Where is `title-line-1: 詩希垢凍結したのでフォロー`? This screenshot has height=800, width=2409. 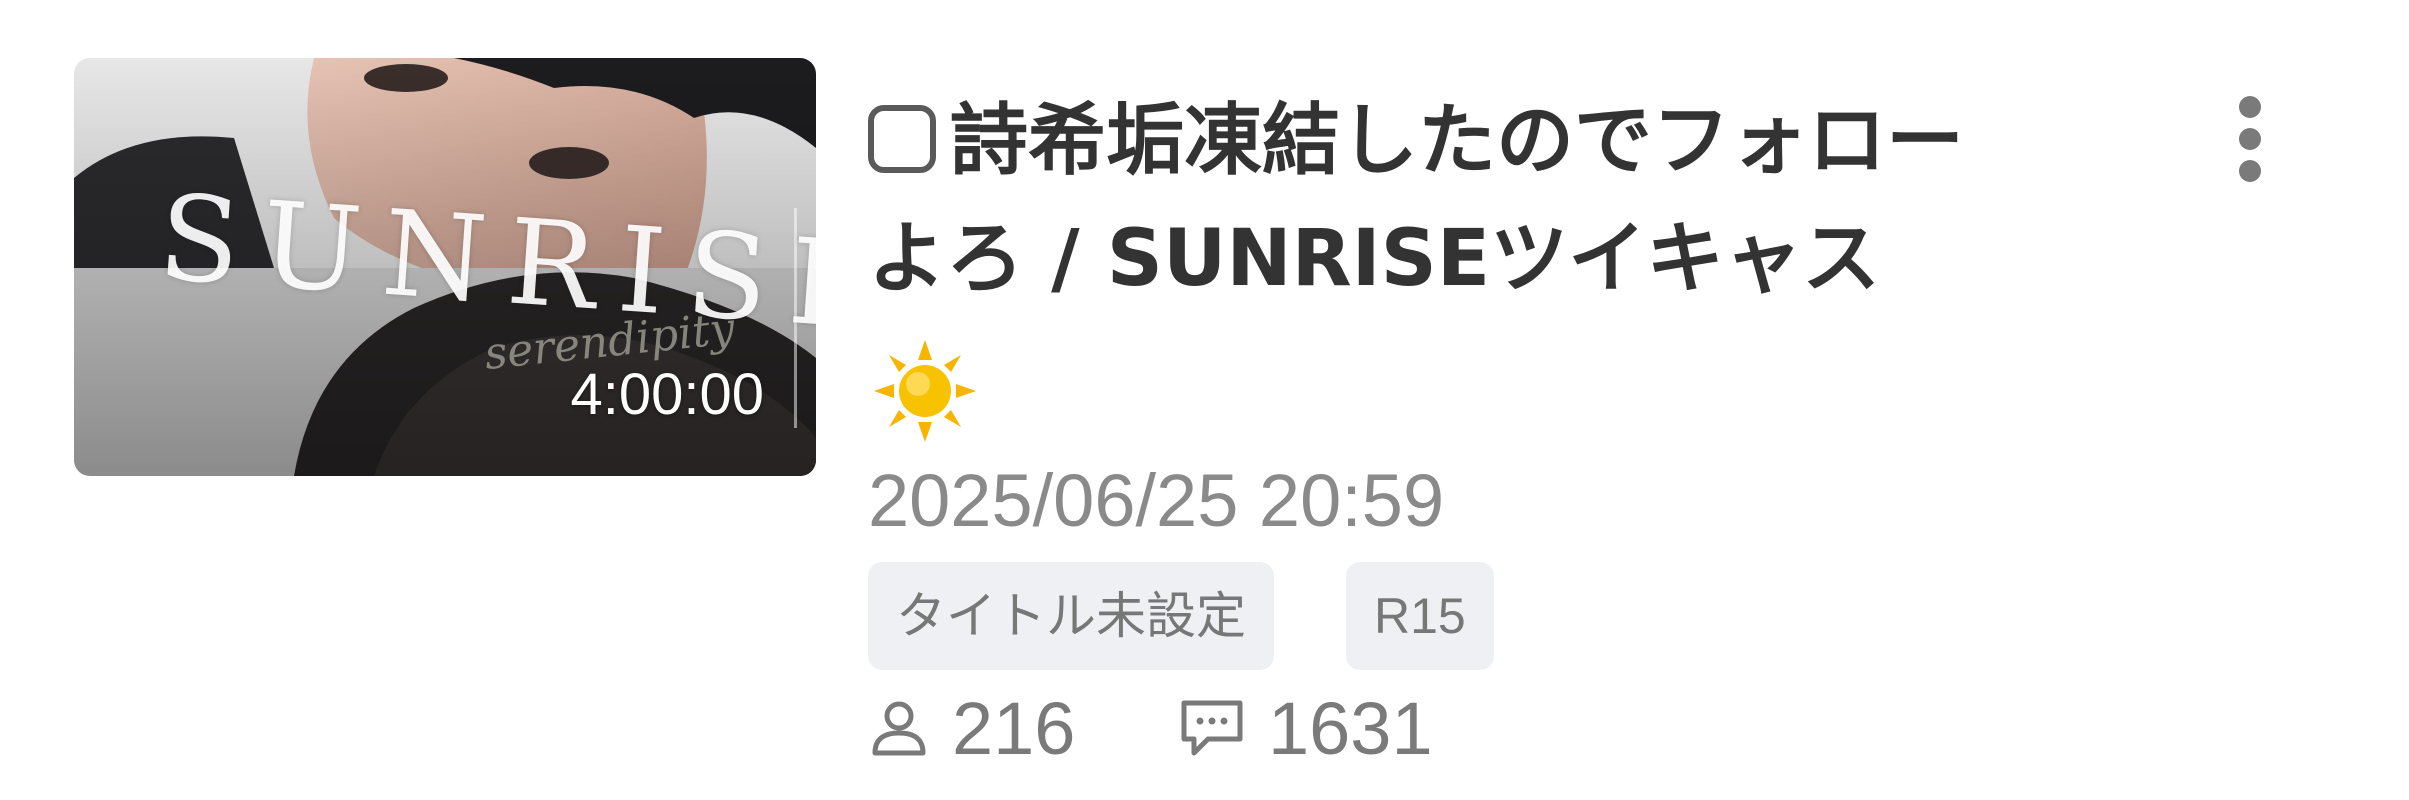
title-line-1: 詩希垢凍結したのでフォロー is located at coordinates (1518, 141).